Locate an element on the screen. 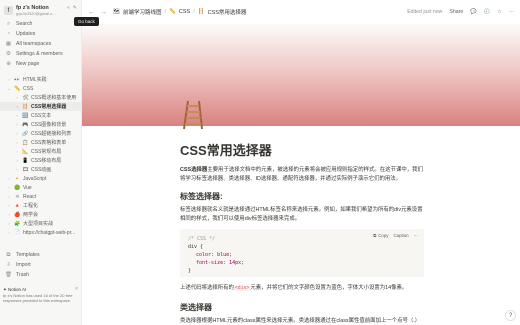 The width and height of the screenshot is (520, 325). sidebar-item-label: New page is located at coordinates (28, 64).